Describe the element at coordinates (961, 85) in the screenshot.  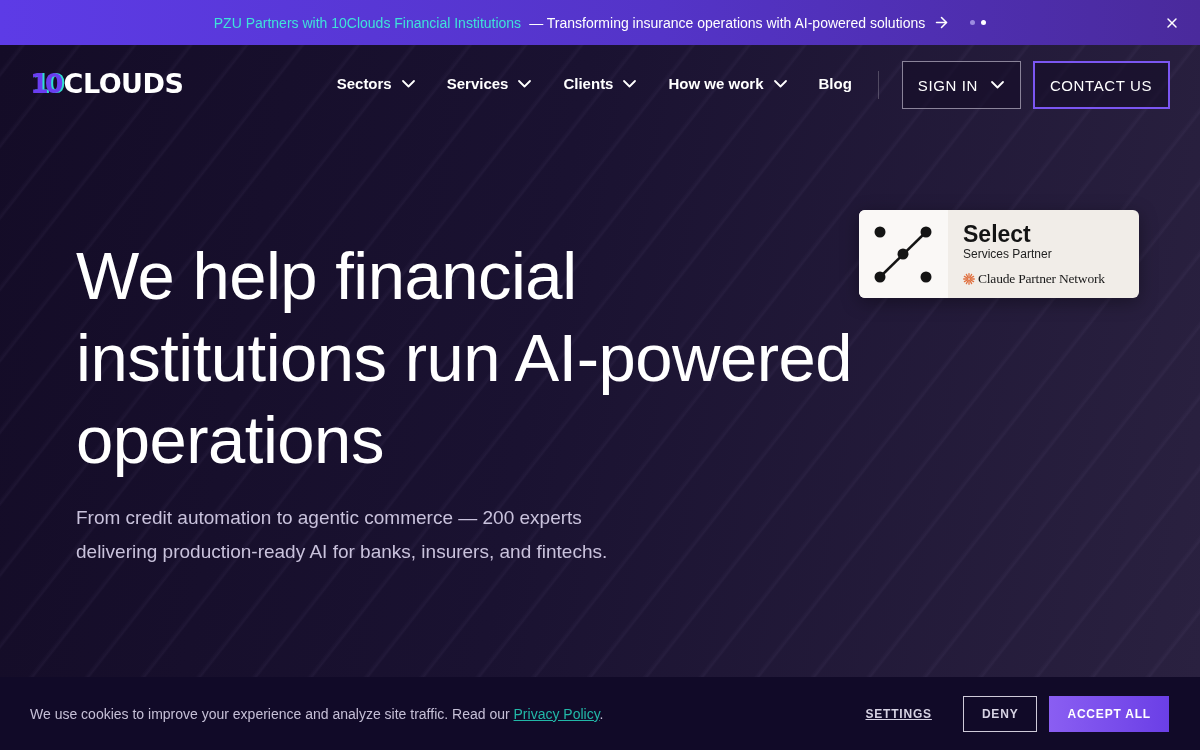
I see `sign-in-button: SIGN IN` at that location.